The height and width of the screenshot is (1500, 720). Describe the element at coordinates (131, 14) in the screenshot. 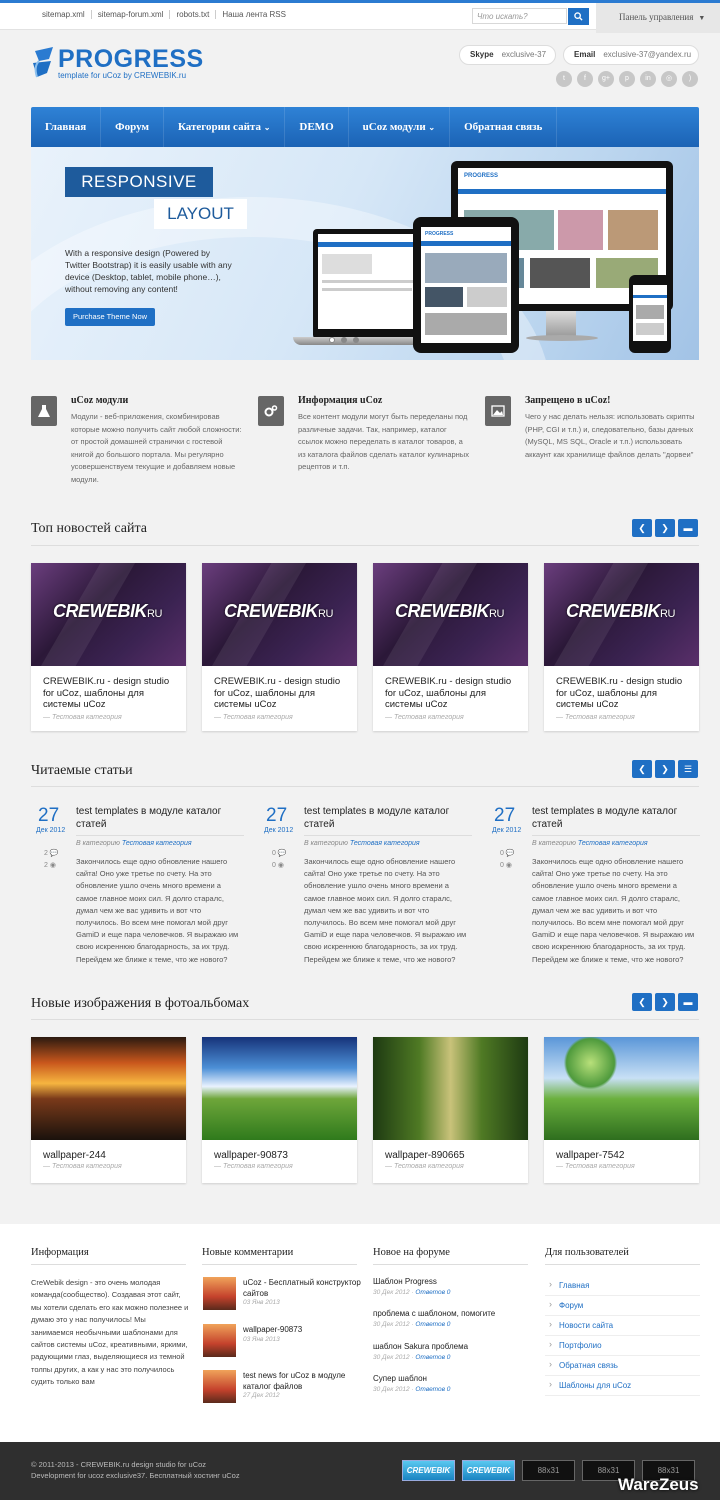

I see `top-link-sitemap-forum: sitemap-forum.xml` at that location.